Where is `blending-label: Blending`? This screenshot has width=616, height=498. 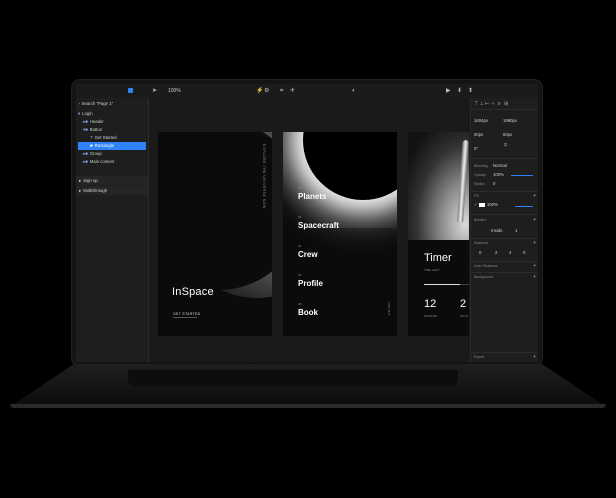 blending-label: Blending is located at coordinates (481, 166).